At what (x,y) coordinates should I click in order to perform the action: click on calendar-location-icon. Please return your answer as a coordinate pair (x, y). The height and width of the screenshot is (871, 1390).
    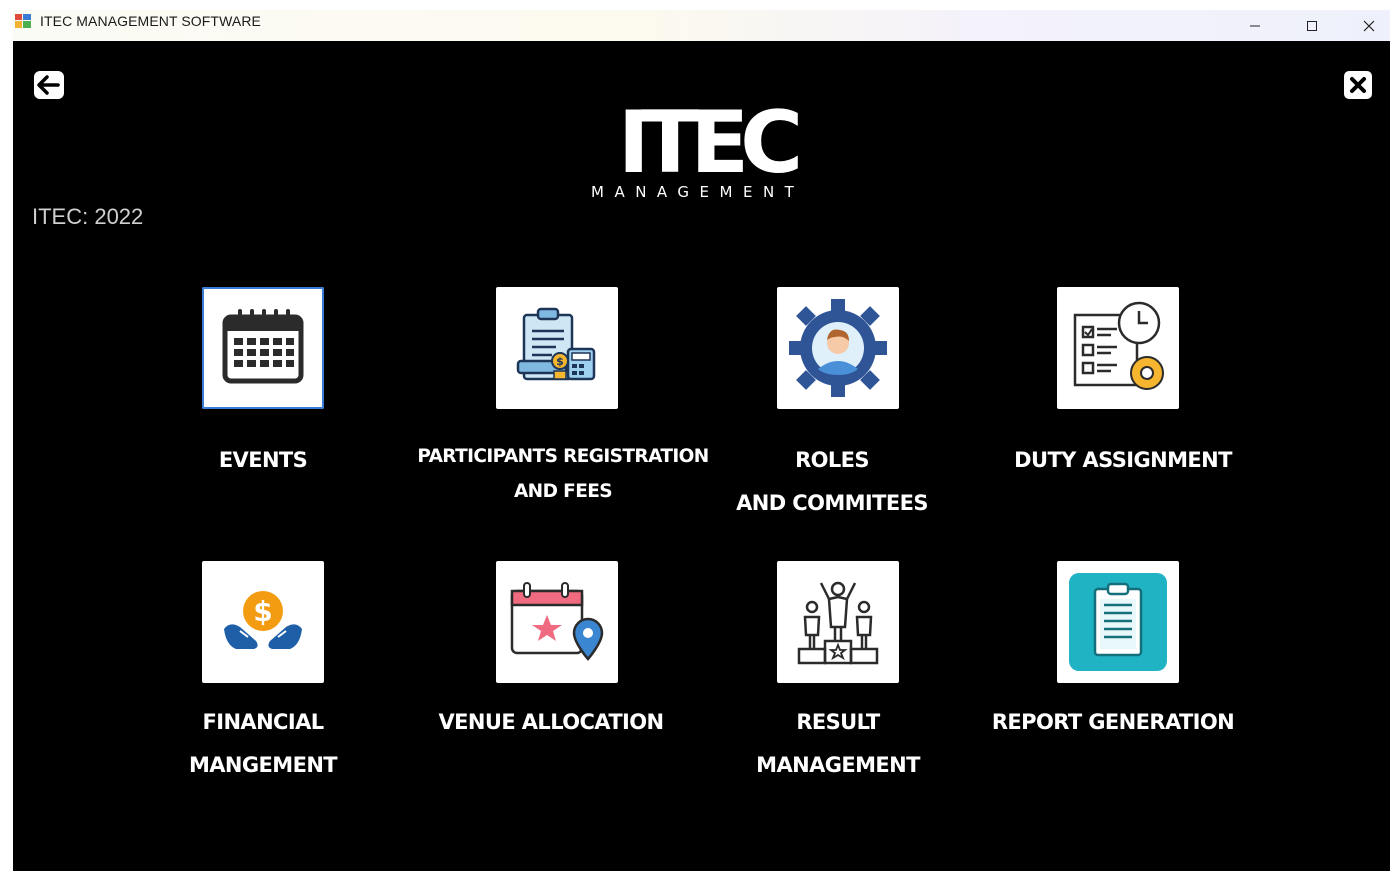
    Looking at the image, I should click on (557, 621).